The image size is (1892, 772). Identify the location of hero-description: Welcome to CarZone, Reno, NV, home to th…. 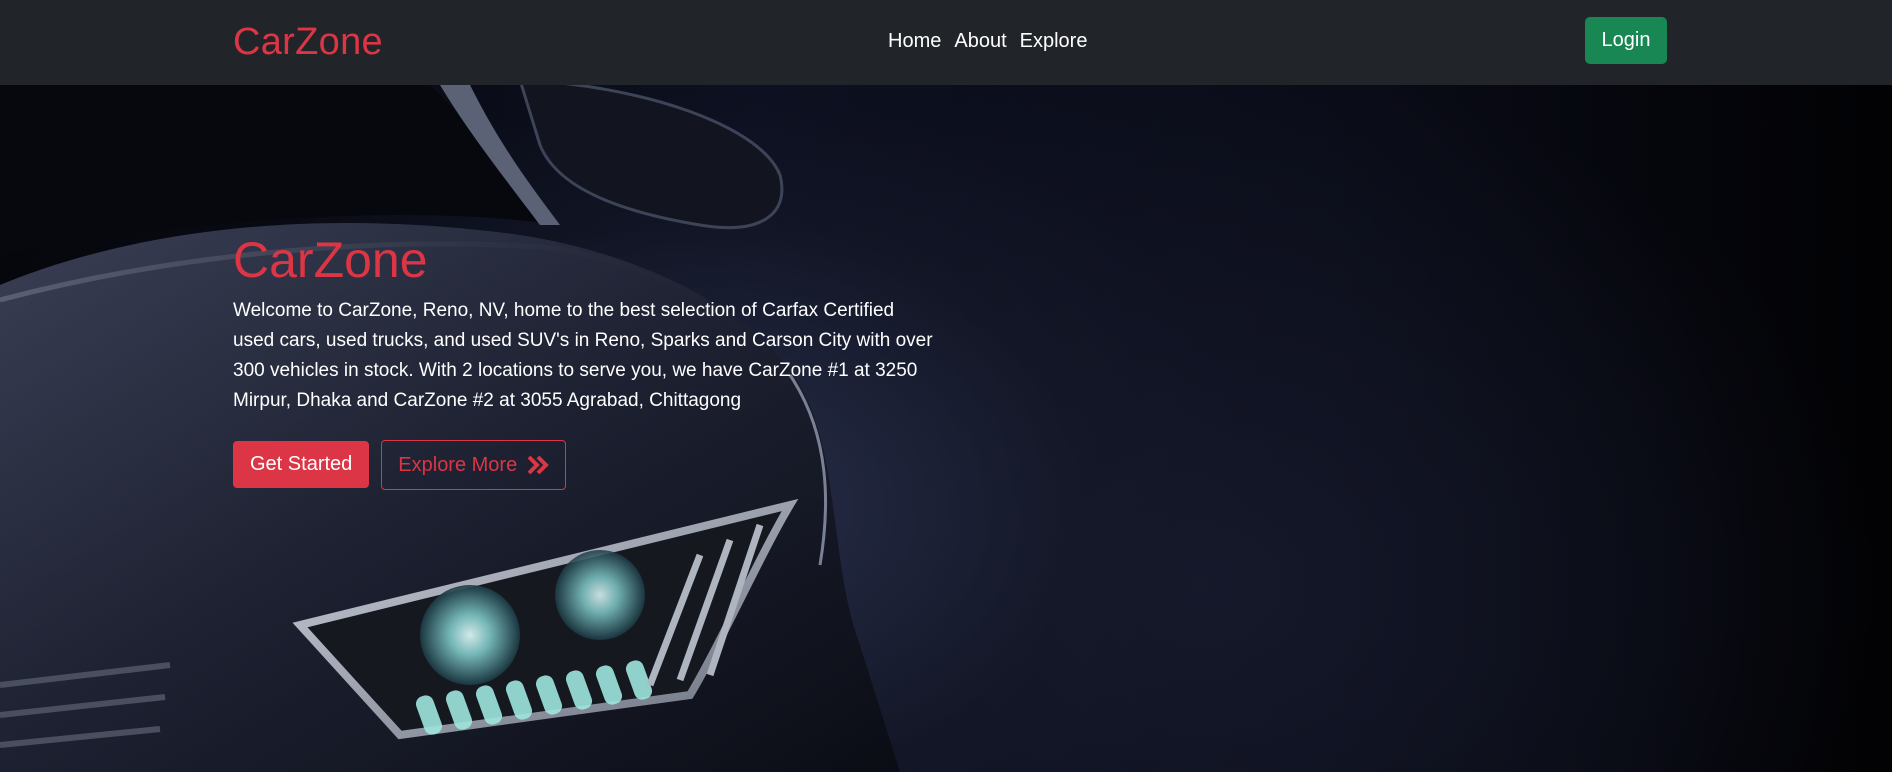
(583, 355).